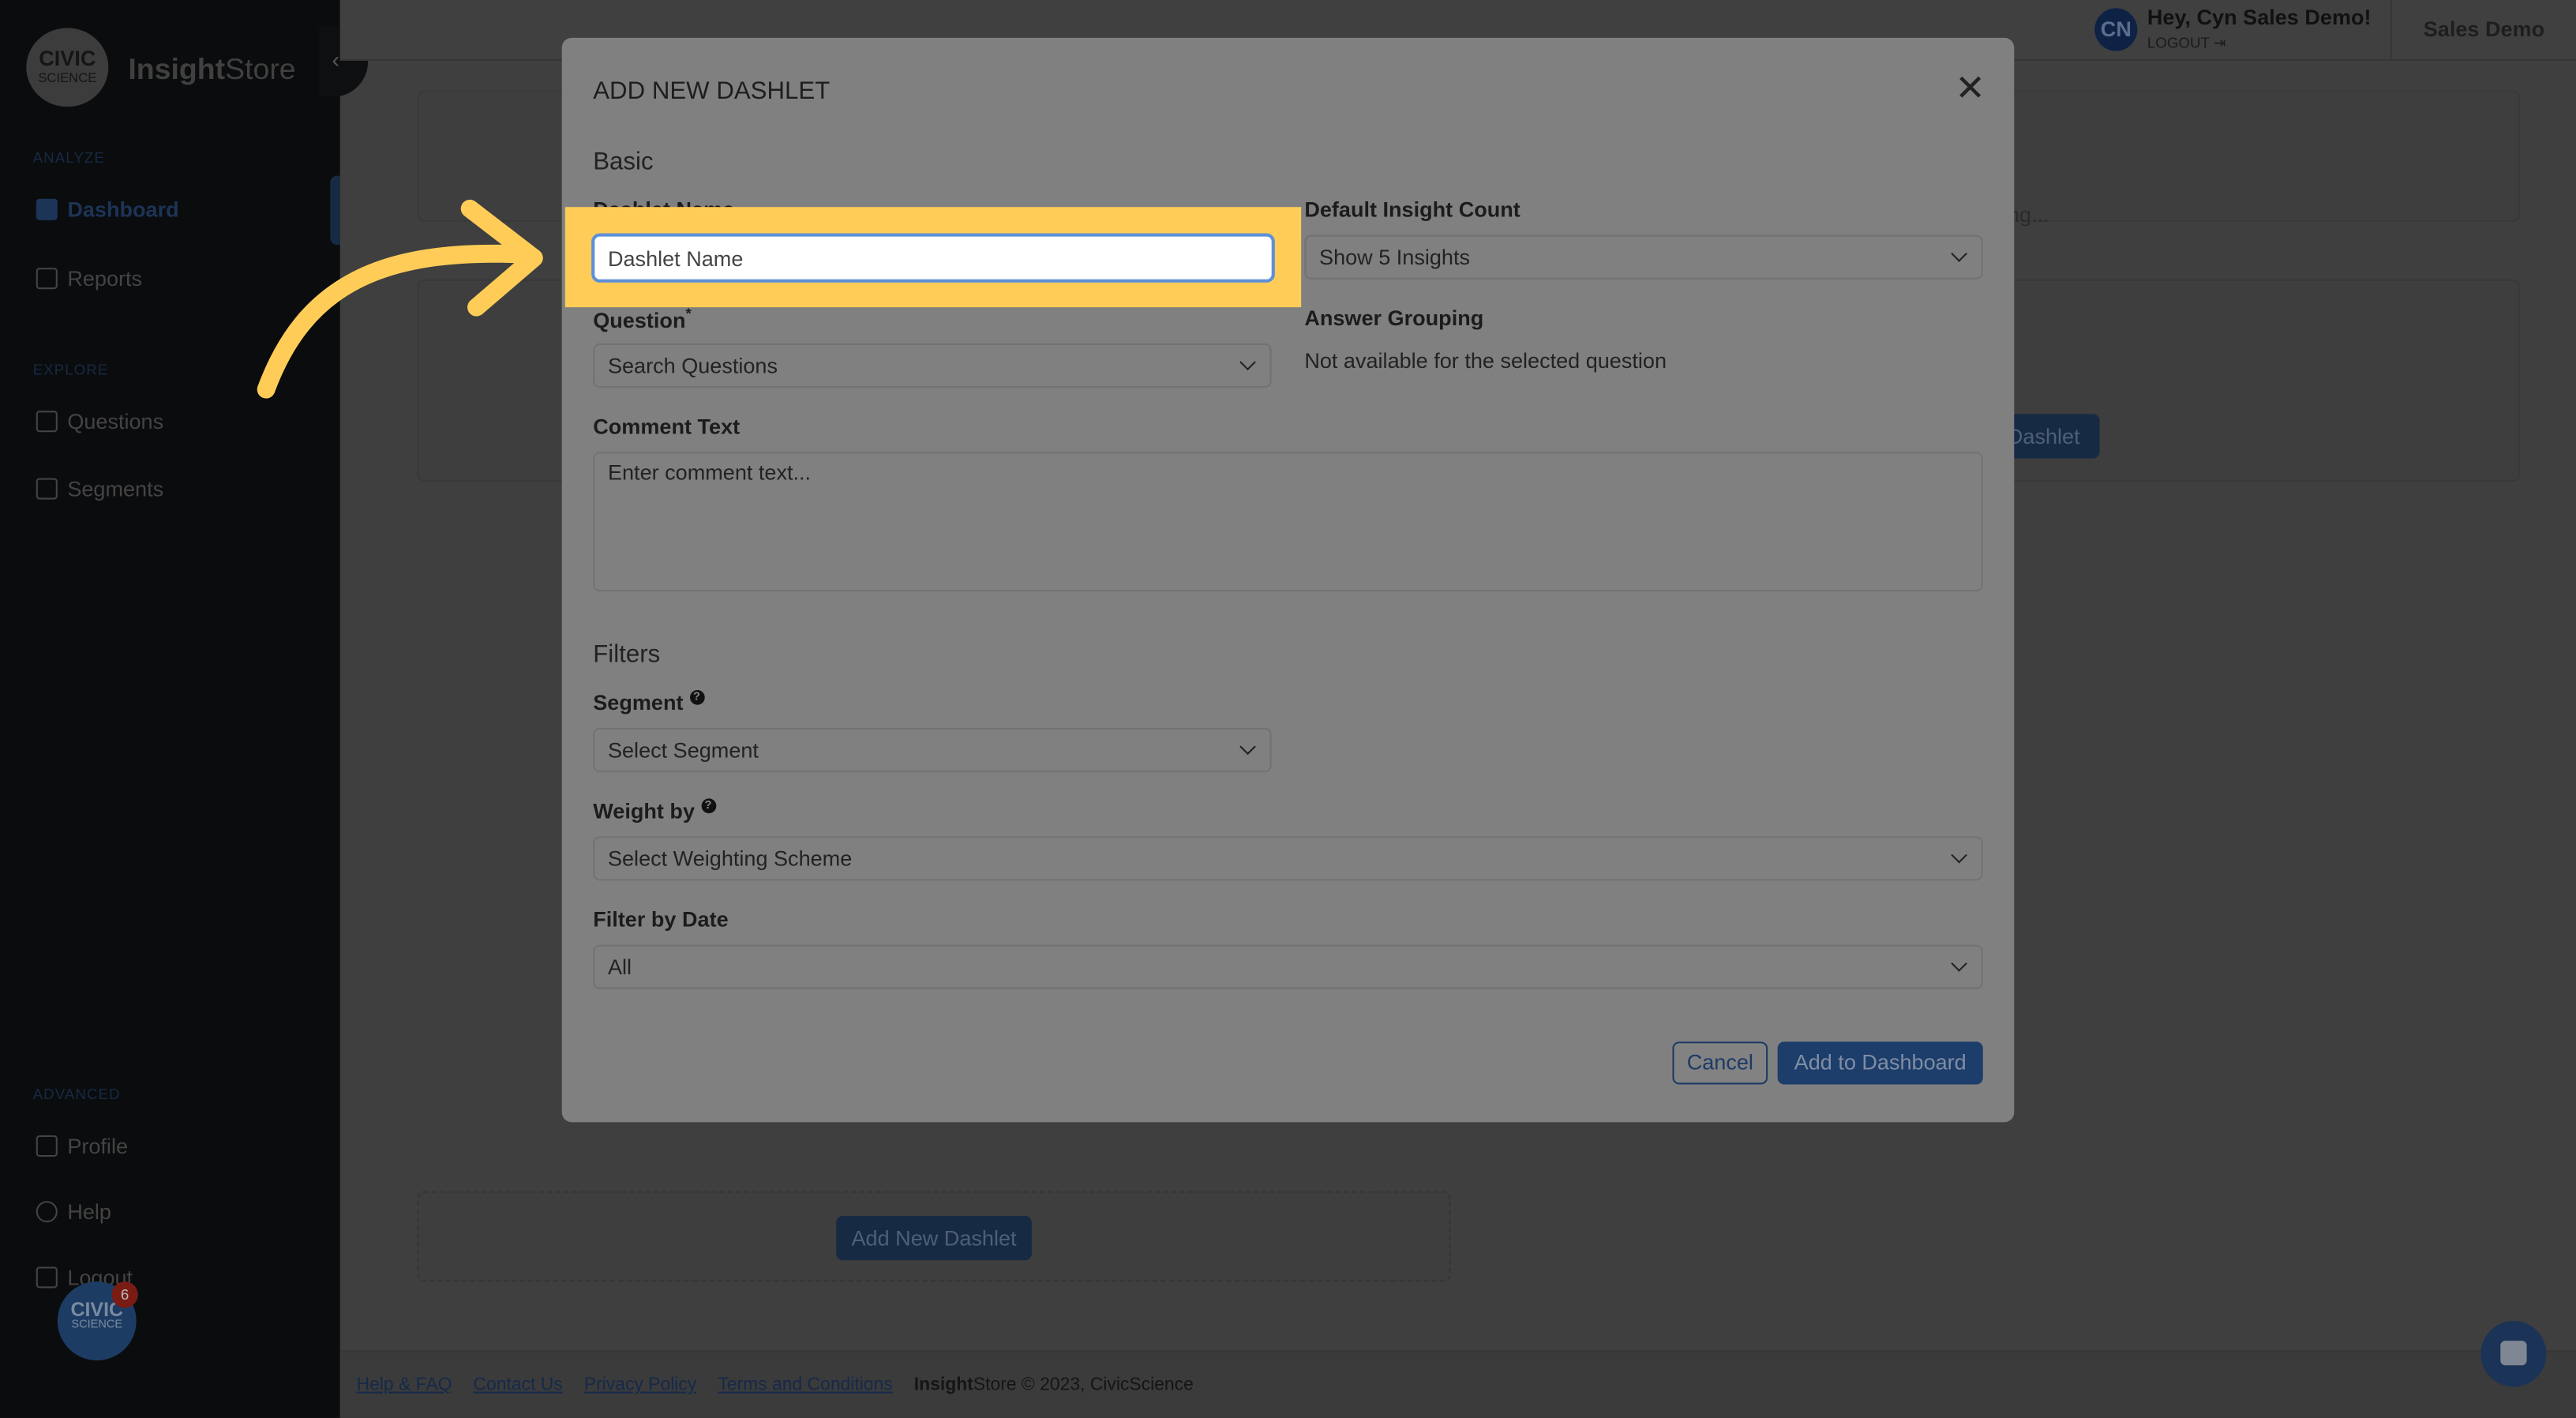  Describe the element at coordinates (661, 919) in the screenshot. I see `date-filter-label: Filter by Date` at that location.